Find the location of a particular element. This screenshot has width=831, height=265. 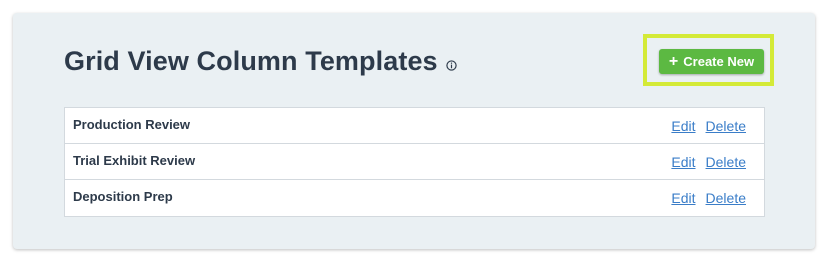

template-name: Production Review is located at coordinates (132, 124).